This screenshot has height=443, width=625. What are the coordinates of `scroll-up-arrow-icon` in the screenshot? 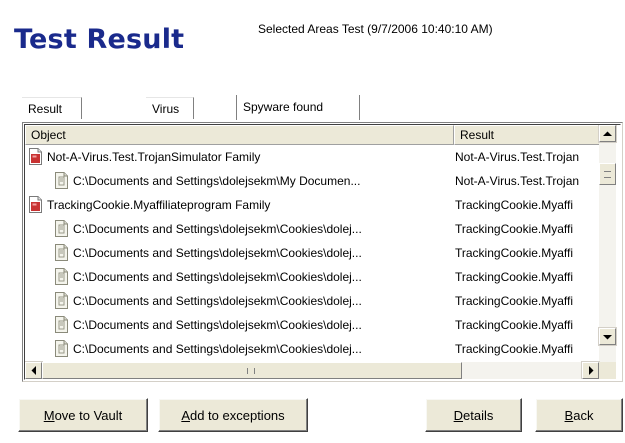 It's located at (607, 134).